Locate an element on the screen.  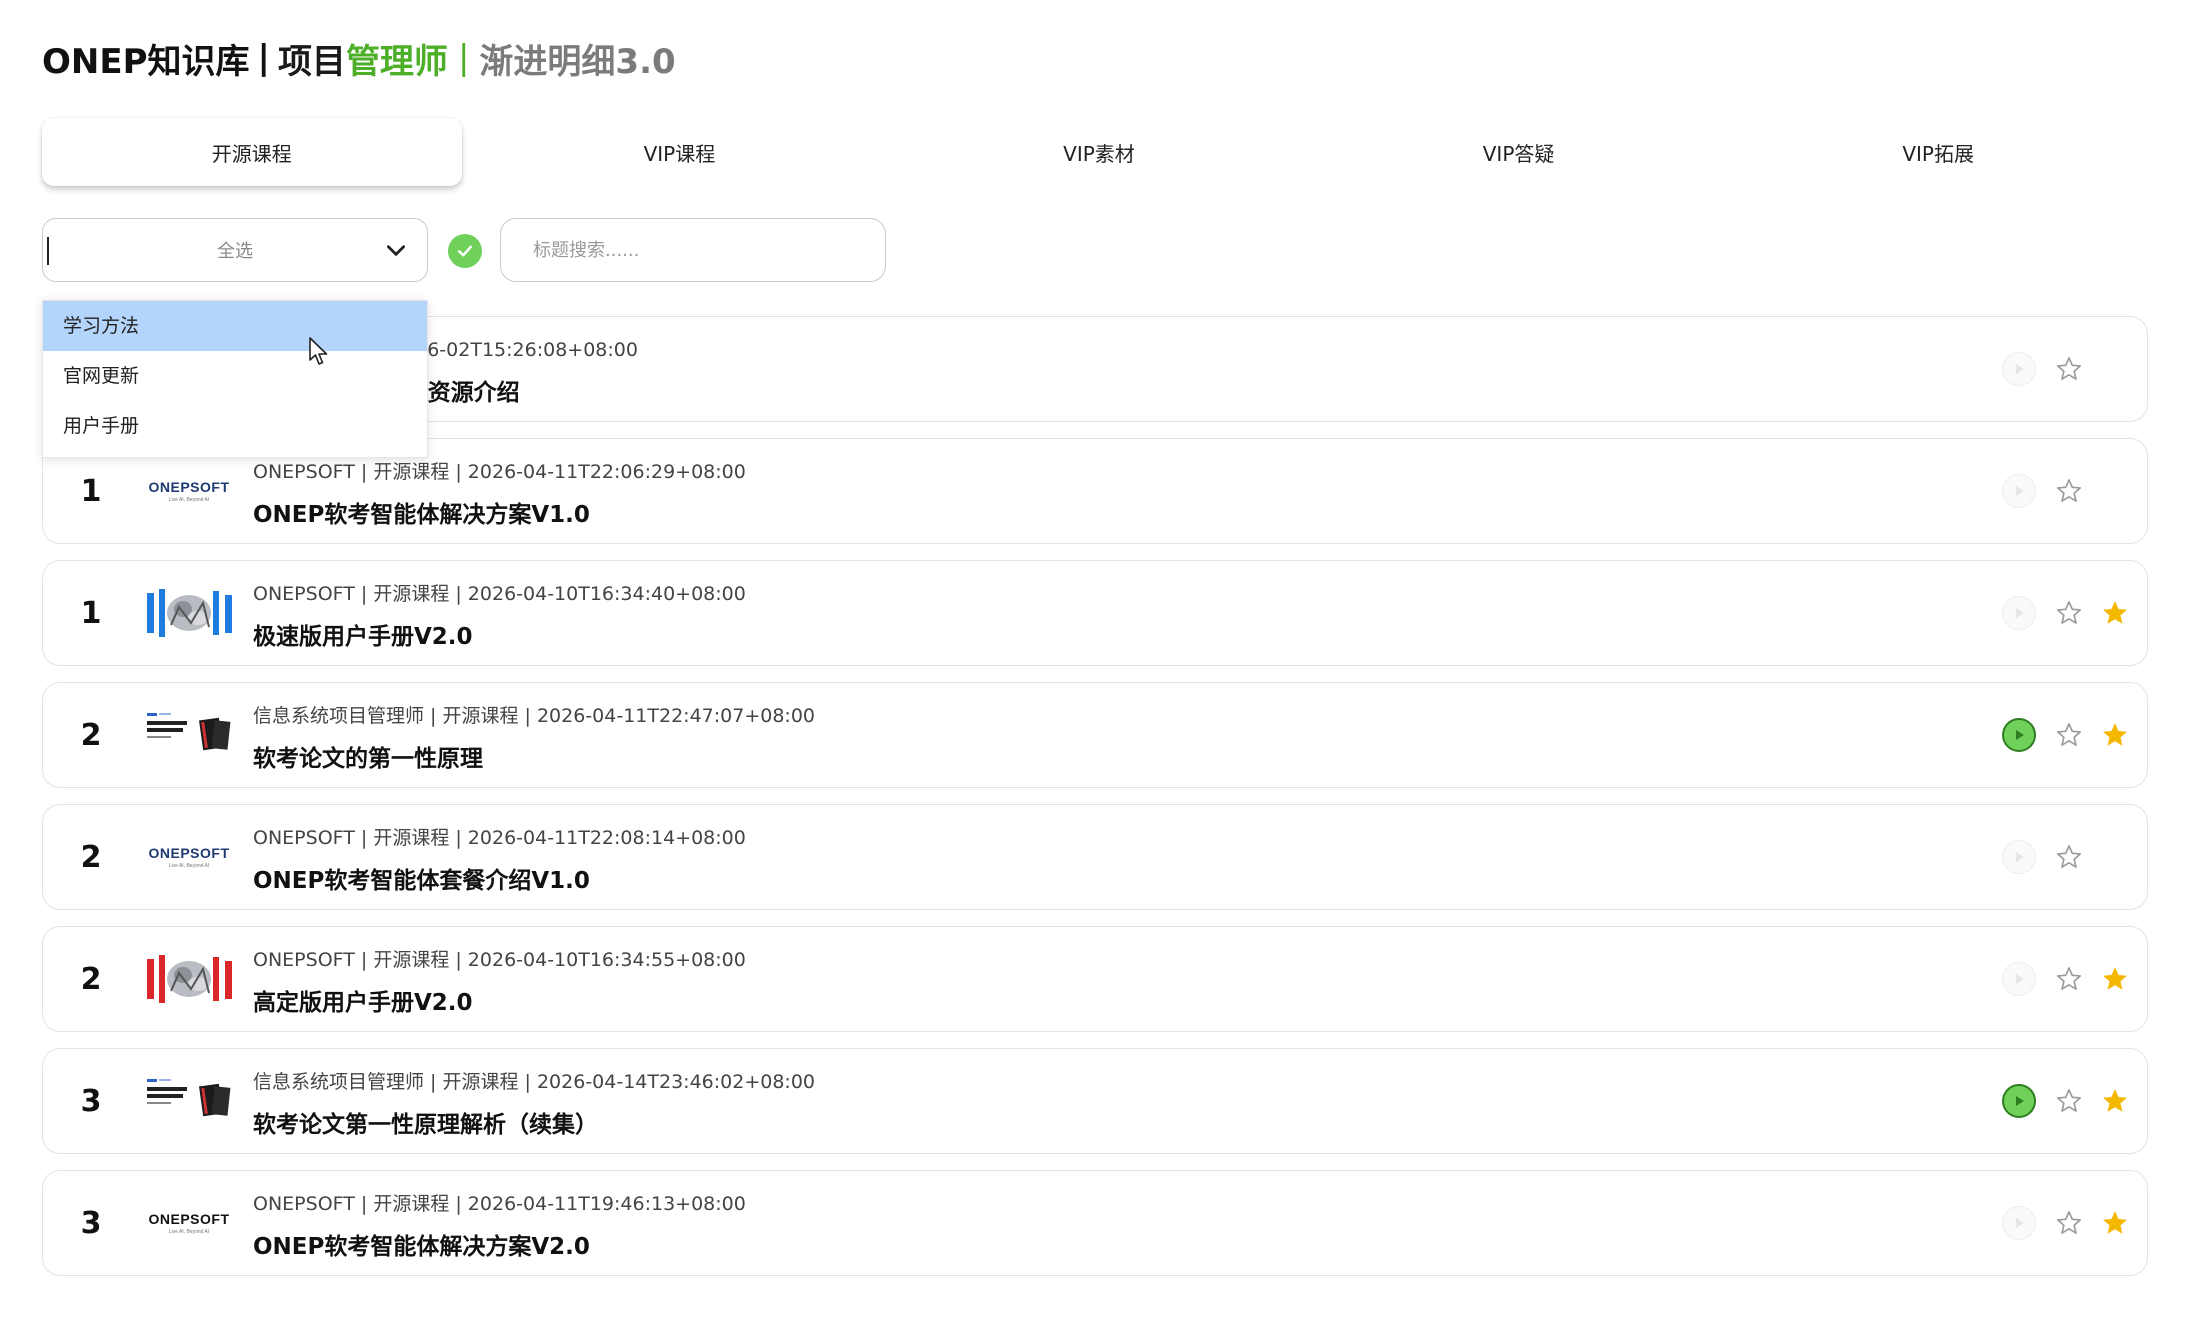
app-title: ONEP知识库 | 项目 管理师 | 渐进明细3.0 is located at coordinates (359, 58).